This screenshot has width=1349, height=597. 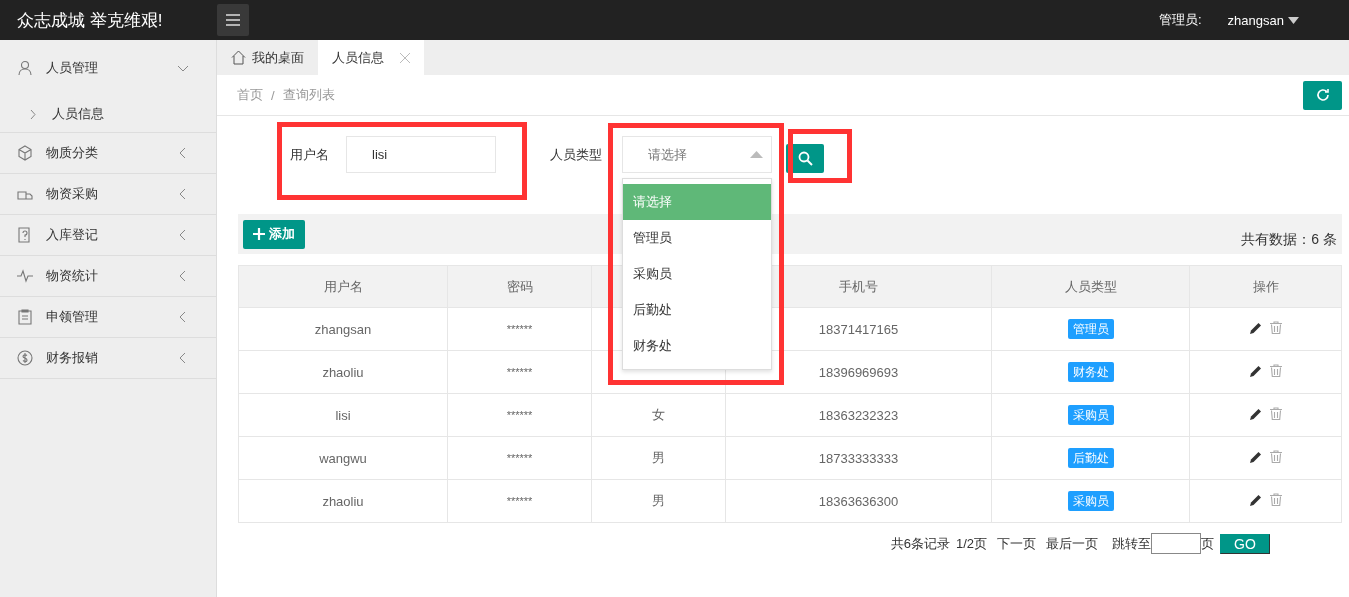 What do you see at coordinates (343, 415) in the screenshot?
I see `table-cell: lisi` at bounding box center [343, 415].